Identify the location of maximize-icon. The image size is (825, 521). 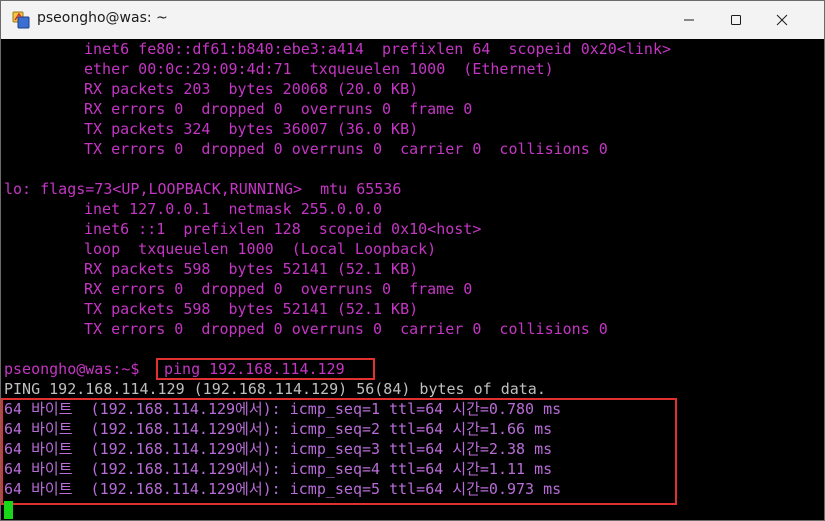
(736, 20).